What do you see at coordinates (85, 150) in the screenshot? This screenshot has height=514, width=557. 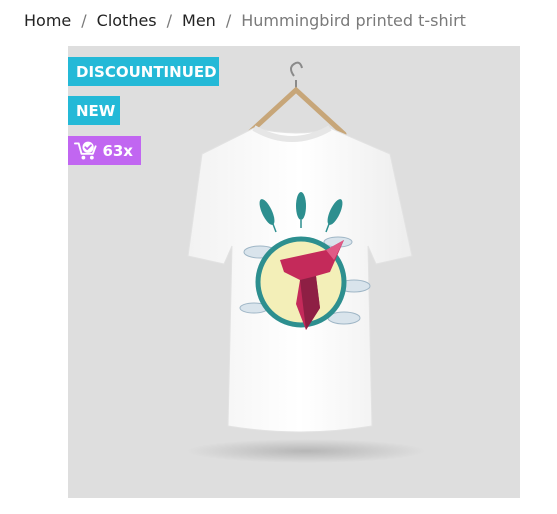 I see `cart-check-icon` at bounding box center [85, 150].